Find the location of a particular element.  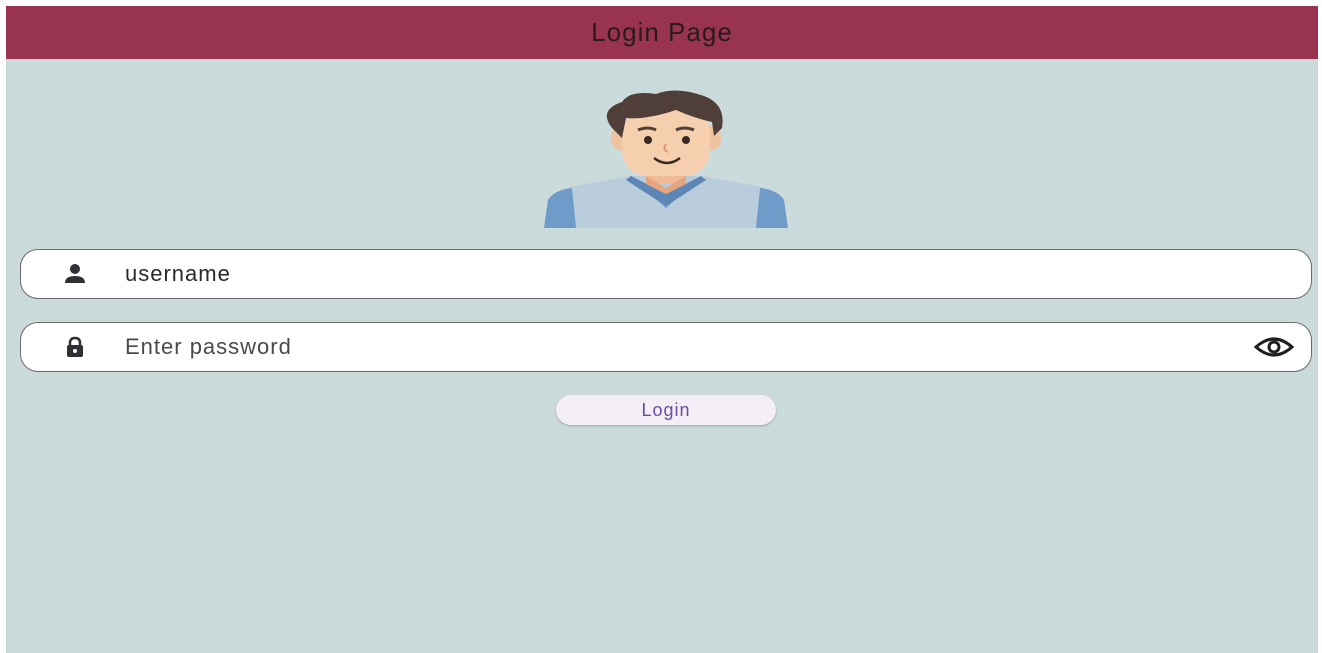

page-title: Login Page is located at coordinates (662, 32).